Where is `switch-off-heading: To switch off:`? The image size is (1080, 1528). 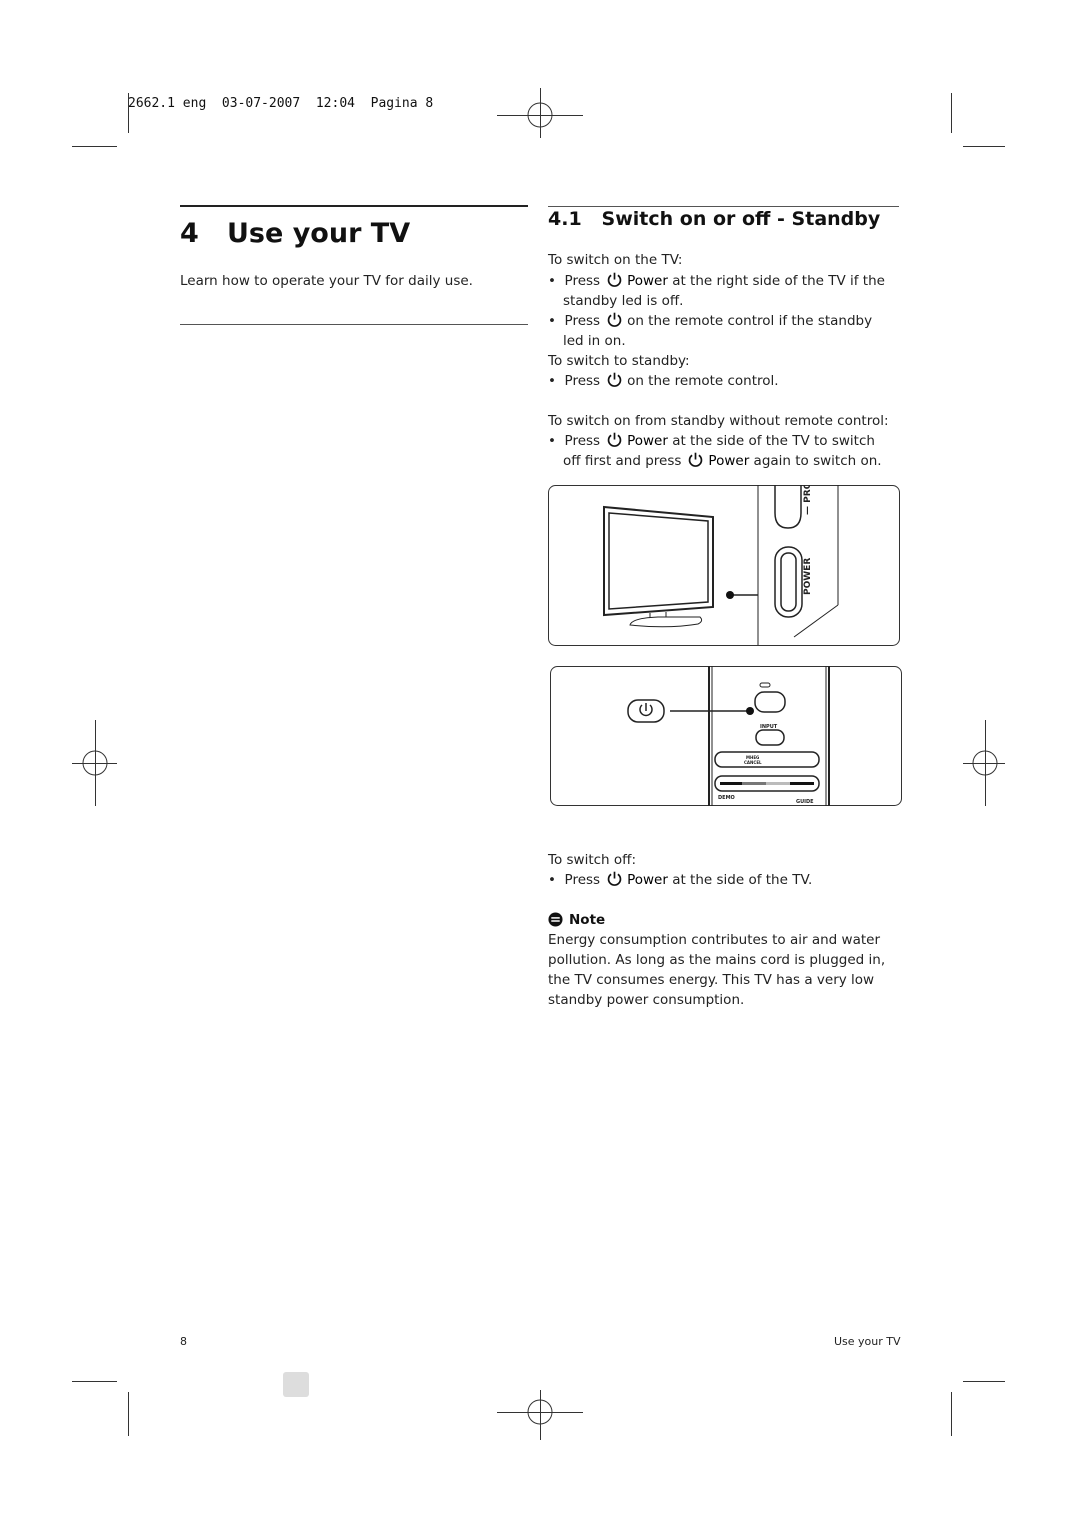 switch-off-heading: To switch off: is located at coordinates (592, 860).